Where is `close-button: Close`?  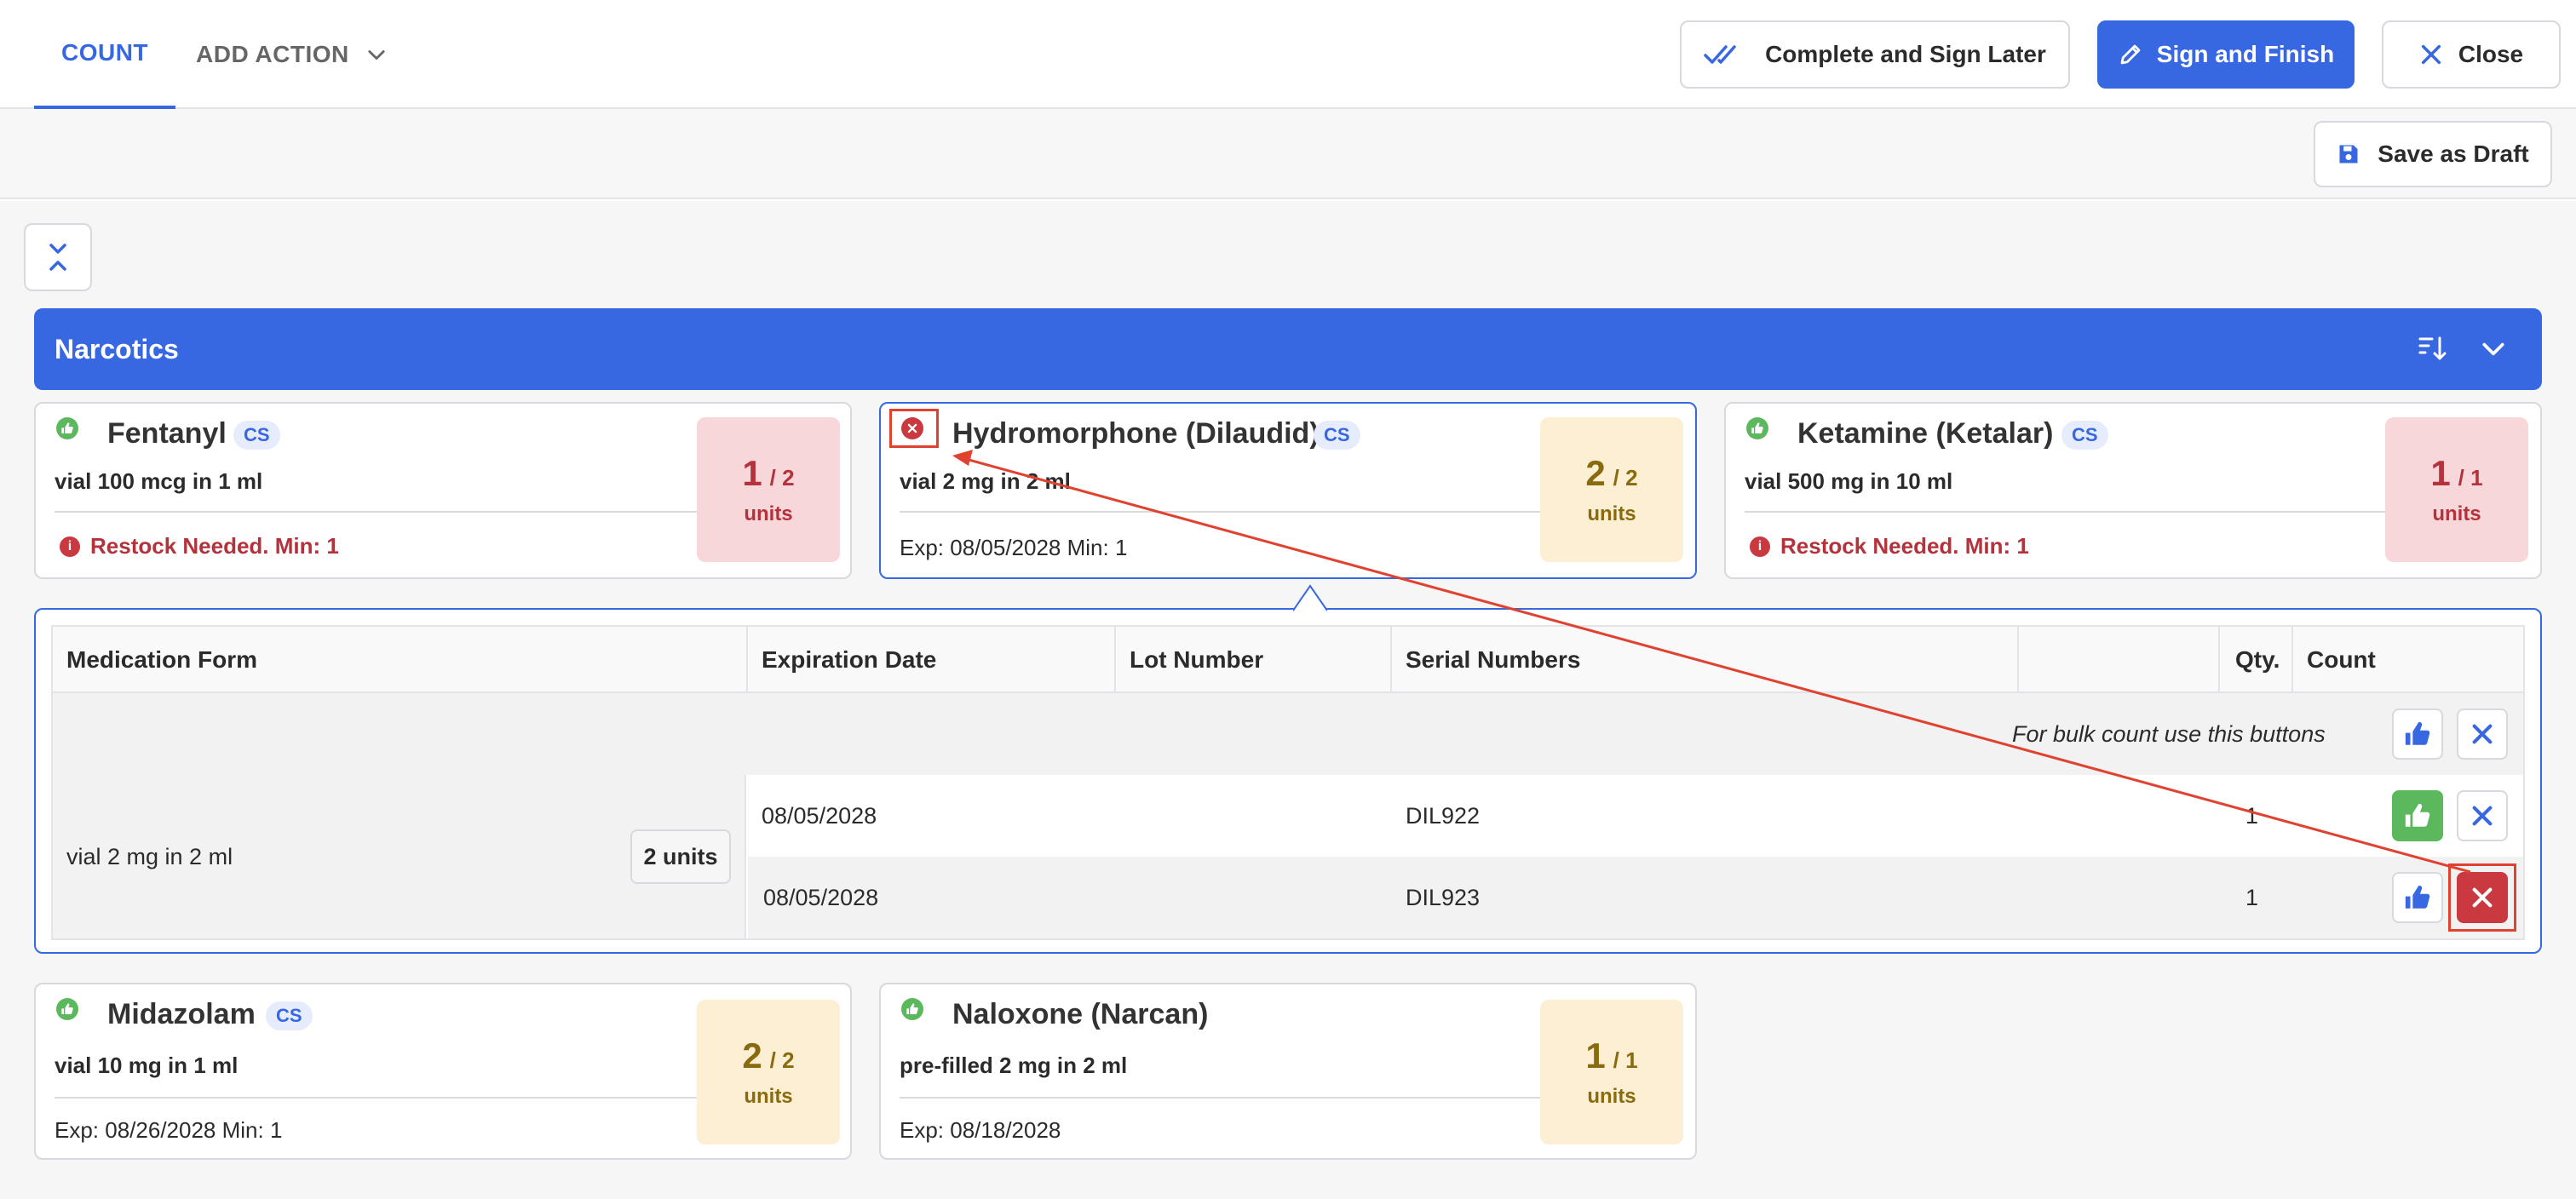
close-button: Close is located at coordinates (2471, 54).